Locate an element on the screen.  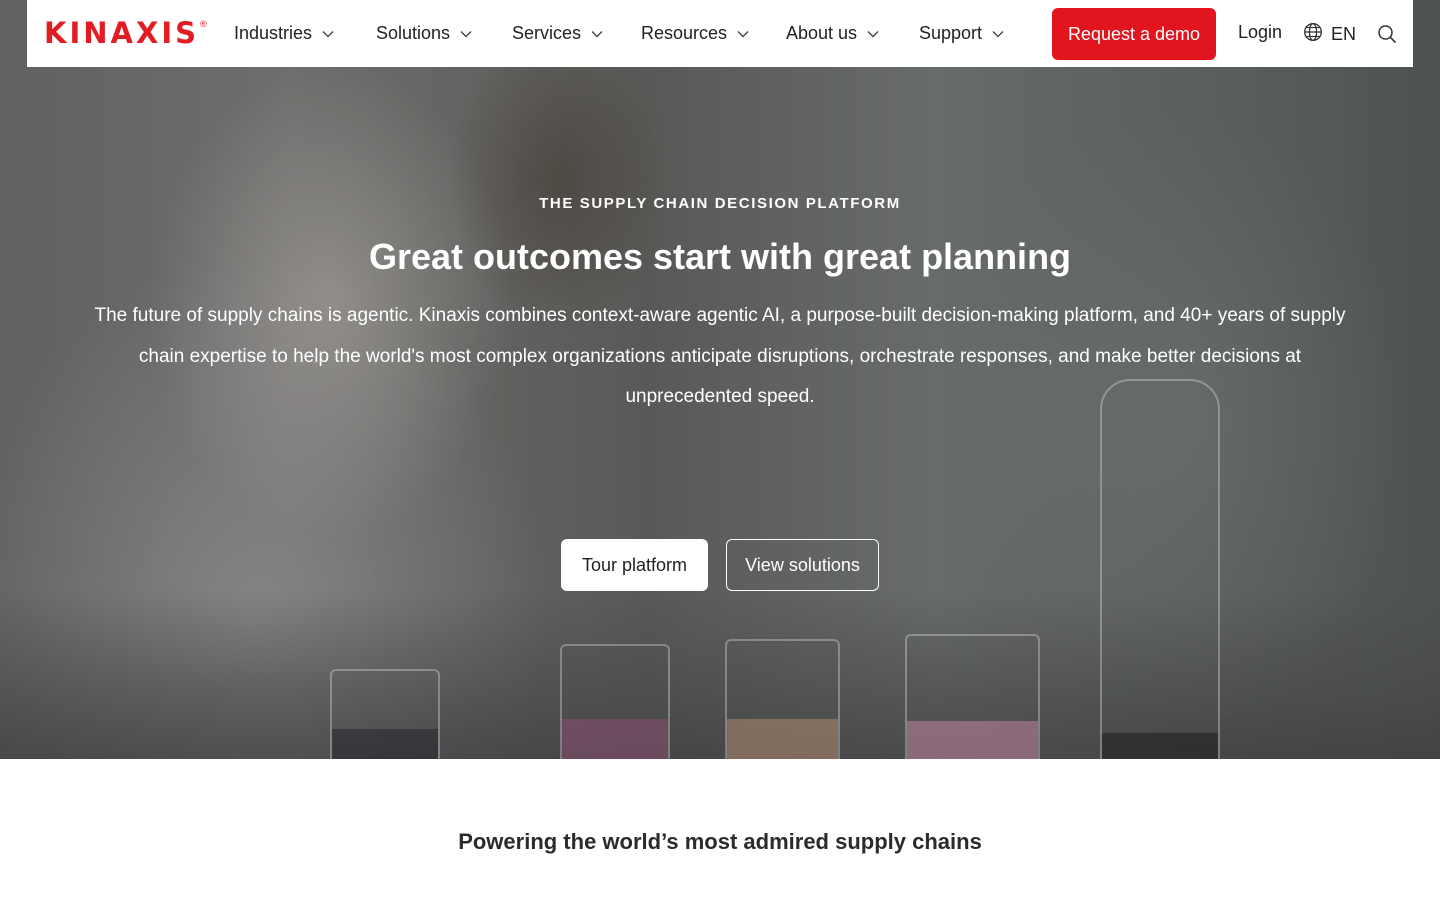
language-label: EN is located at coordinates (1344, 34).